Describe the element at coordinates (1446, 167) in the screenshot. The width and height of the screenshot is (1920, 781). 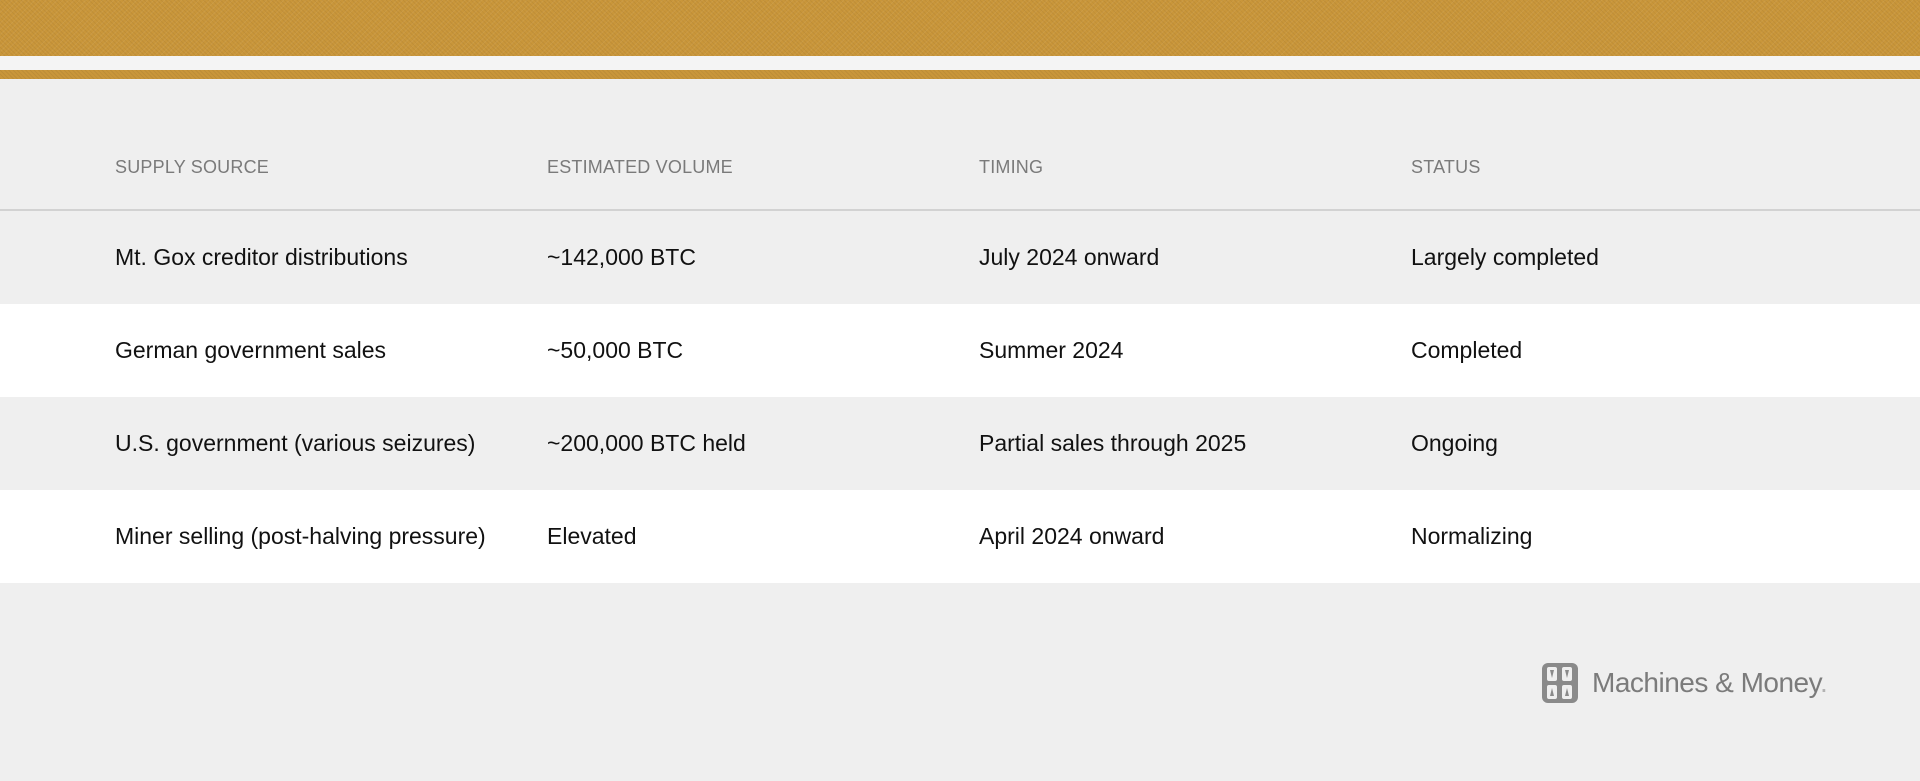
I see `header-status: STATUS` at that location.